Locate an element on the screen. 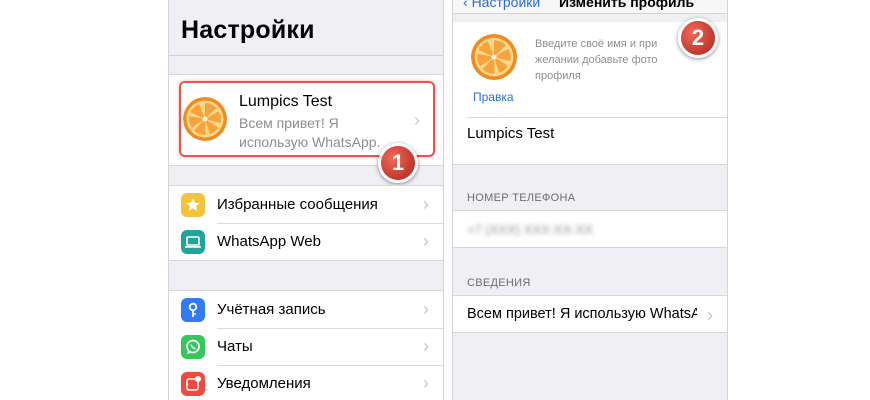  section-header-phone: НОМЕР ТЕЛЕФОНА is located at coordinates (521, 198).